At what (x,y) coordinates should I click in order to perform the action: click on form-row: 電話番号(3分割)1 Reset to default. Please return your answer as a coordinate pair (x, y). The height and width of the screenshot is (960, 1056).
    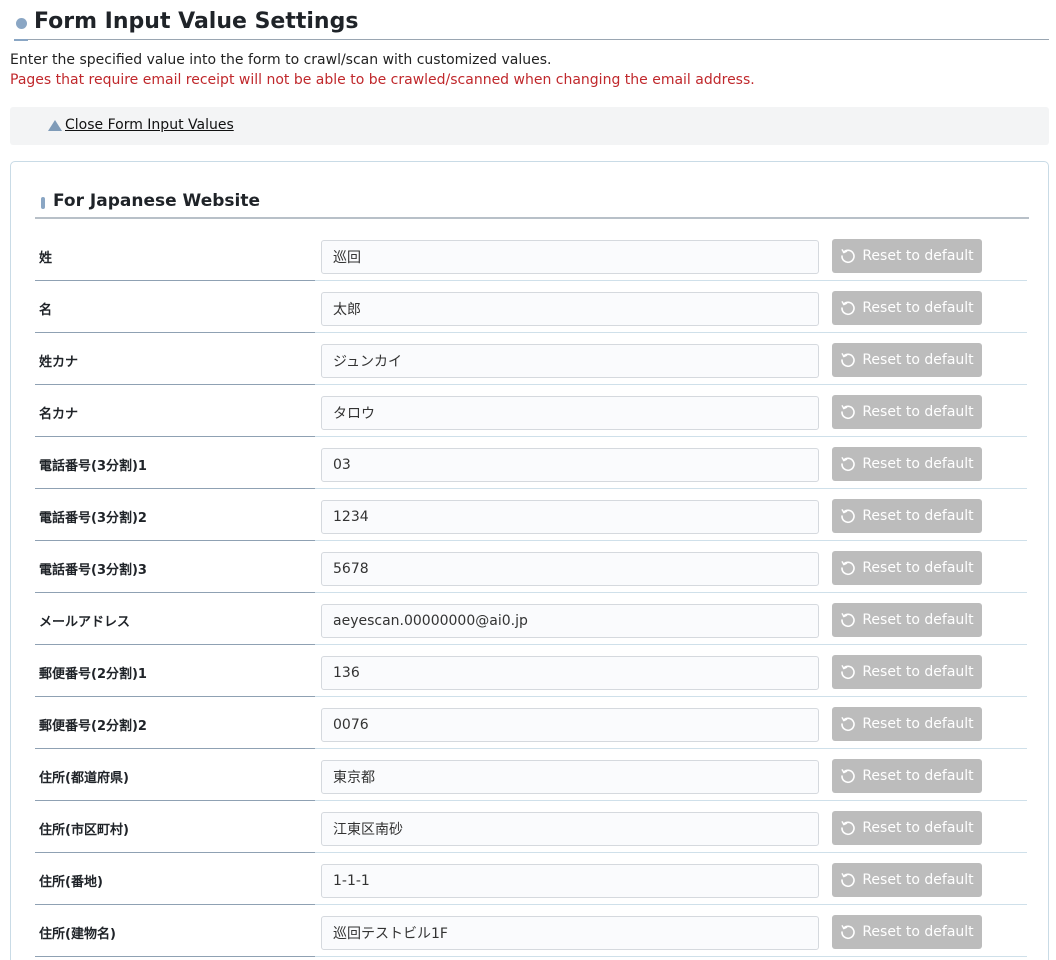
    Looking at the image, I should click on (531, 463).